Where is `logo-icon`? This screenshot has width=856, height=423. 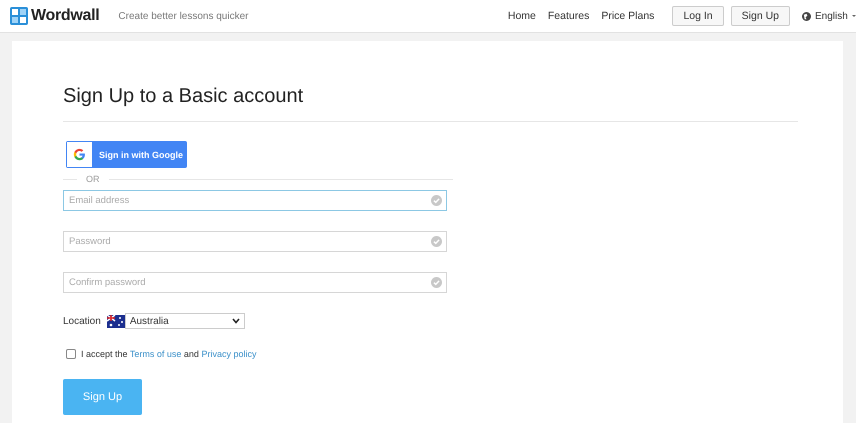 logo-icon is located at coordinates (19, 16).